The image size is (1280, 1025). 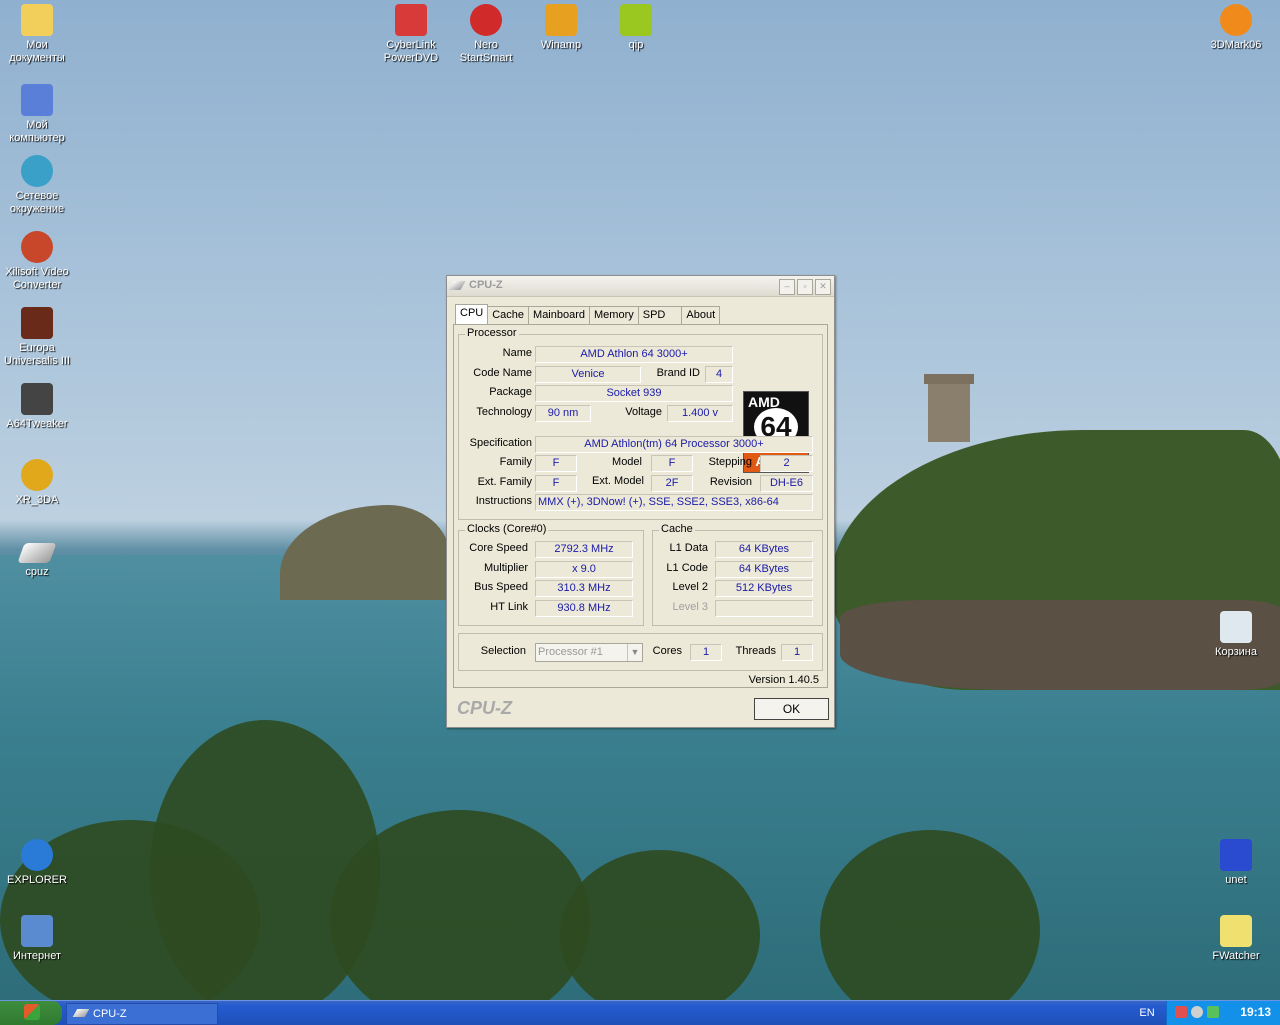 What do you see at coordinates (1147, 1013) in the screenshot?
I see `language-indicator: EN` at bounding box center [1147, 1013].